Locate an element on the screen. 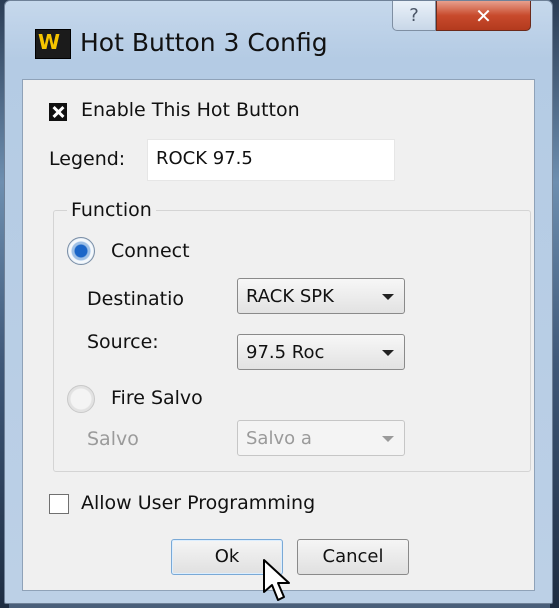 This screenshot has width=559, height=608. help-button: ? is located at coordinates (414, 16).